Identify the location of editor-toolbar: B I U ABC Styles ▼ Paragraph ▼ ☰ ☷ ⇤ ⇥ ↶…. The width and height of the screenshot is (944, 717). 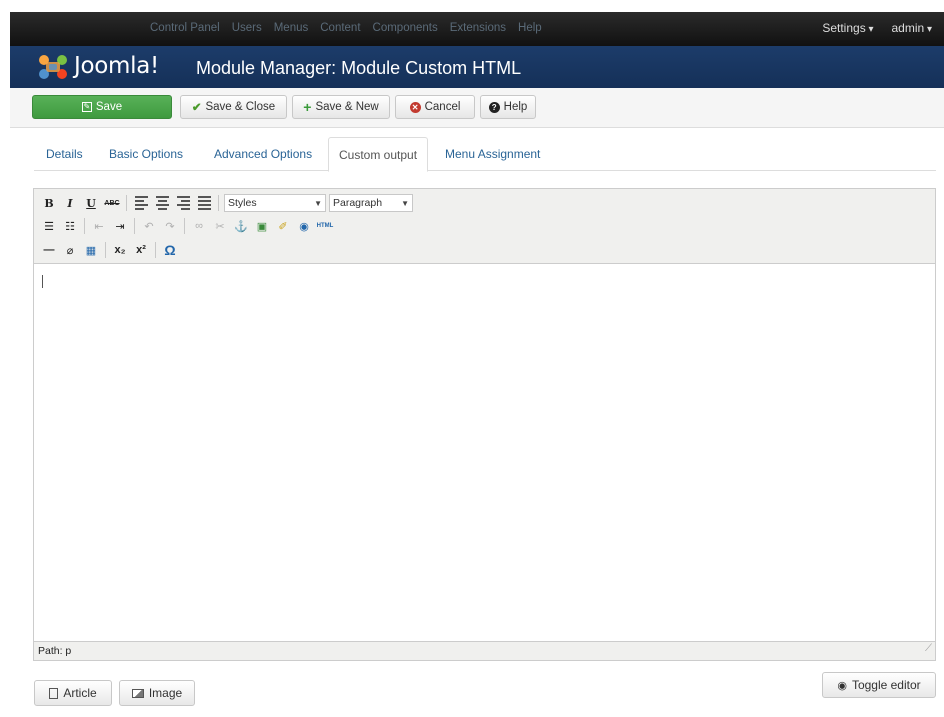
(484, 226).